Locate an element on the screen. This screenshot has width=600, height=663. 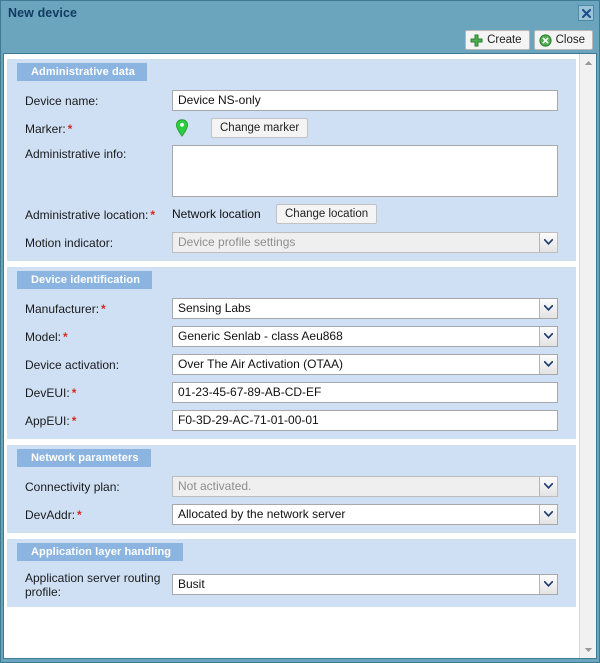
field-row-device-name: Device name: Device NS-only is located at coordinates (291, 100).